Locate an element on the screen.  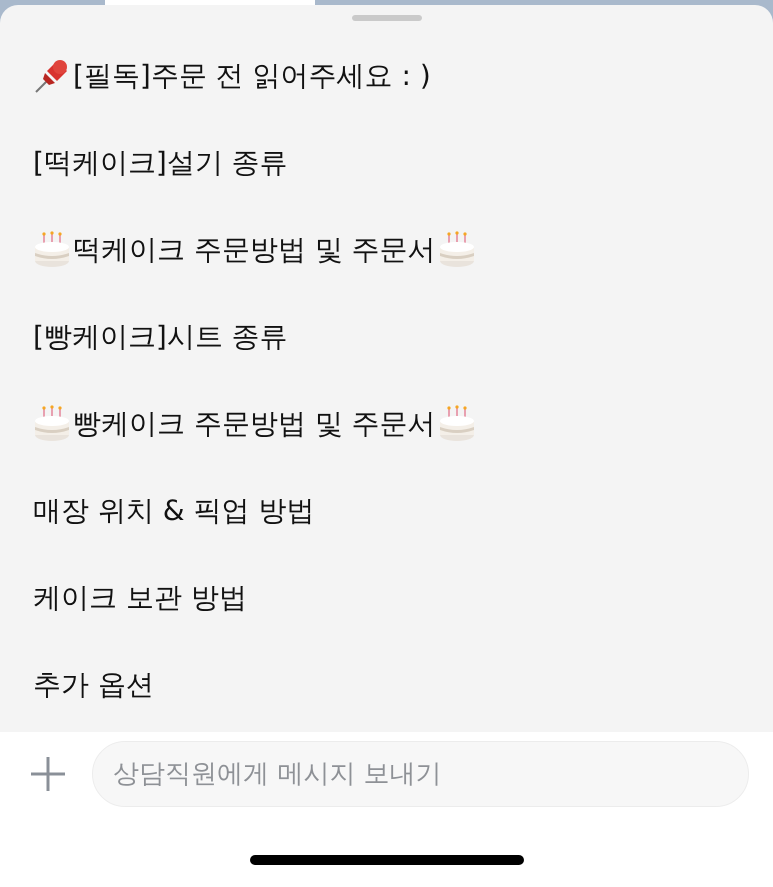
drag-handle is located at coordinates (387, 18).